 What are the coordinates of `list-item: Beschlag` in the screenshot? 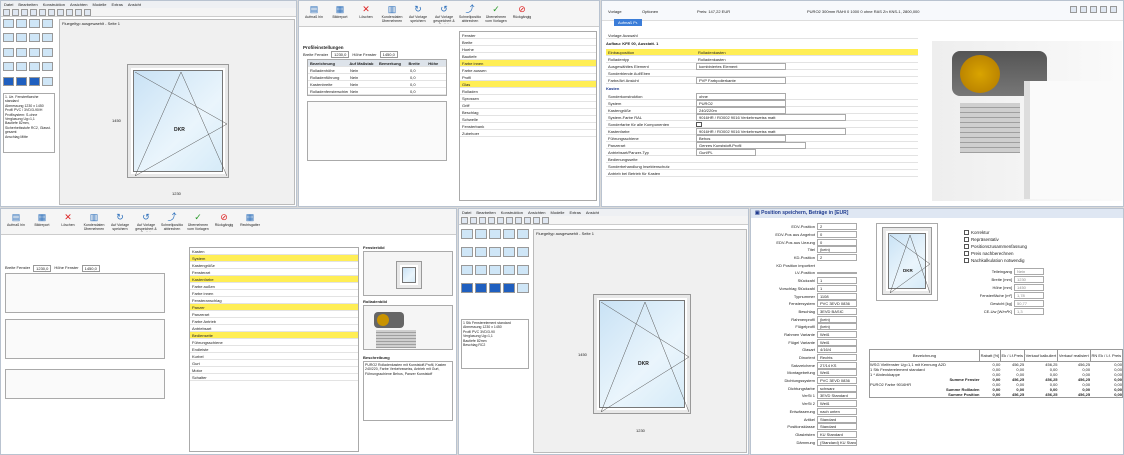 It's located at (528, 112).